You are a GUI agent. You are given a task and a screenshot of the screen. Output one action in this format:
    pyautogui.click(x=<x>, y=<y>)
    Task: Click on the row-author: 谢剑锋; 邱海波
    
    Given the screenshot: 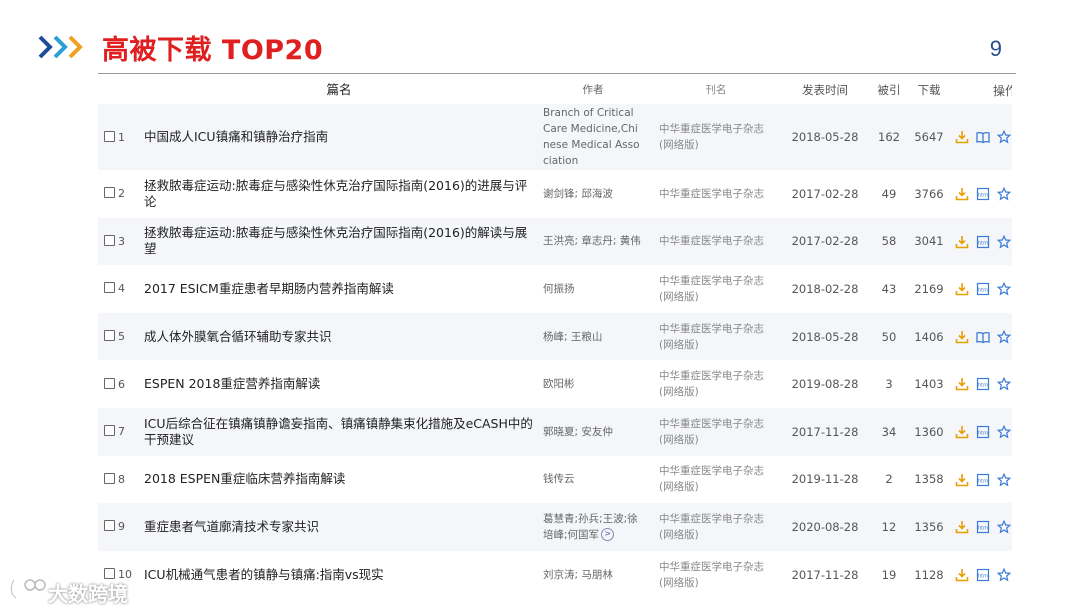 What is the action you would take?
    pyautogui.click(x=578, y=194)
    